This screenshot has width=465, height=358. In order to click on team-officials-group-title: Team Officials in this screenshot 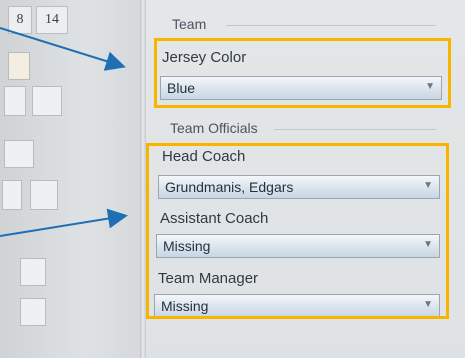, I will do `click(214, 128)`.